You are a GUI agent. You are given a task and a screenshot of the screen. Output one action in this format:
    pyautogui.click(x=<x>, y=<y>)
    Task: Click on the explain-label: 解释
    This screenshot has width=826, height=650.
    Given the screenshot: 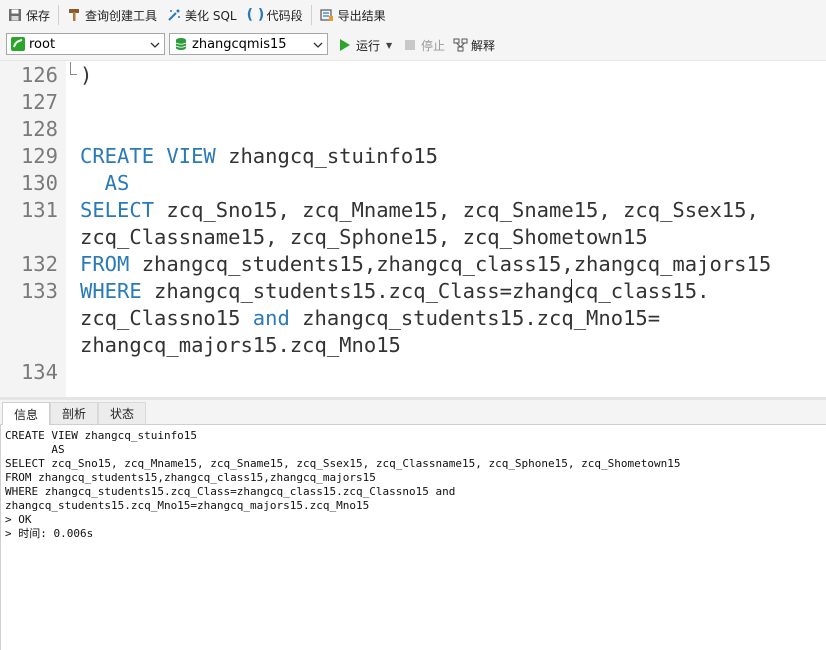 What is the action you would take?
    pyautogui.click(x=483, y=45)
    